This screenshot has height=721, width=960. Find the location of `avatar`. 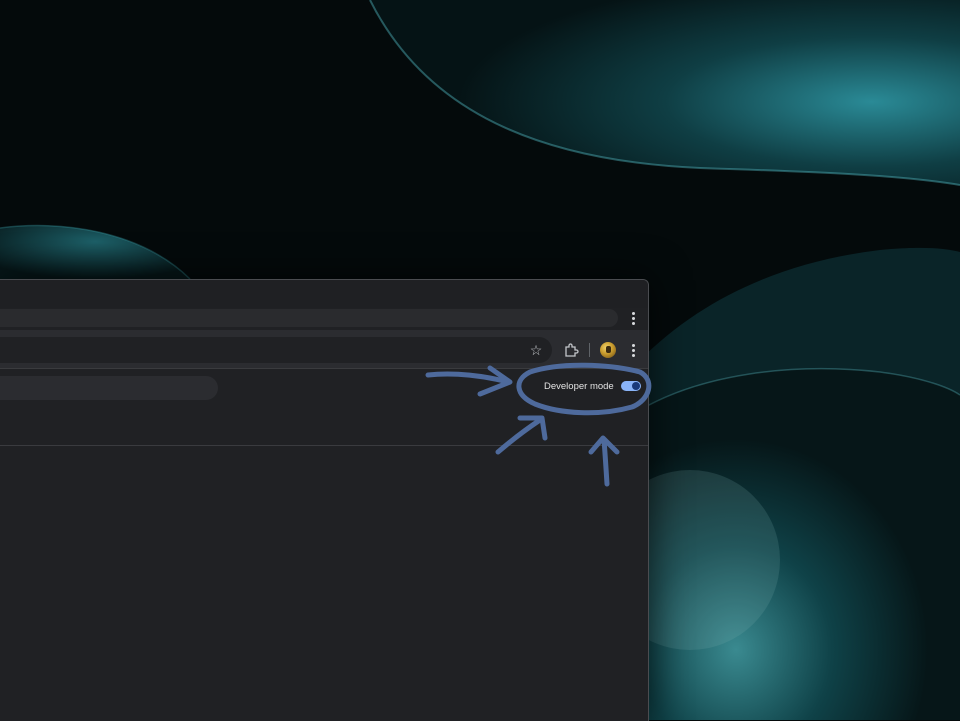

avatar is located at coordinates (608, 350).